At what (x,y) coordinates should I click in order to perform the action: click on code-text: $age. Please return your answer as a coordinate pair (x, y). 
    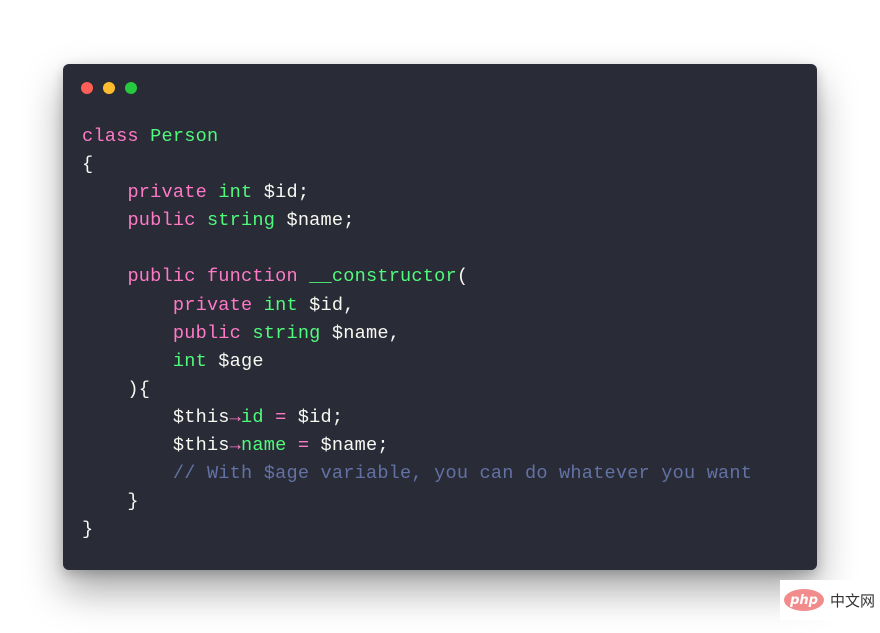
    Looking at the image, I should click on (235, 361).